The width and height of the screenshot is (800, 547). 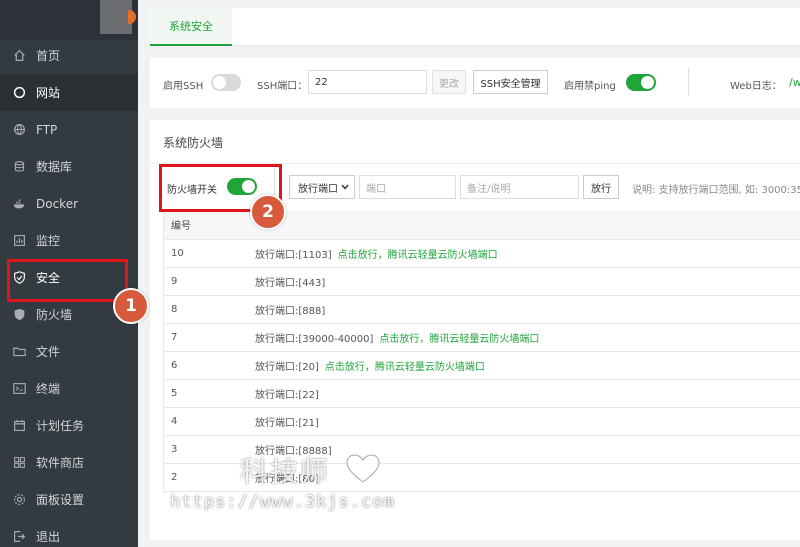 What do you see at coordinates (19, 241) in the screenshot?
I see `monitor-icon` at bounding box center [19, 241].